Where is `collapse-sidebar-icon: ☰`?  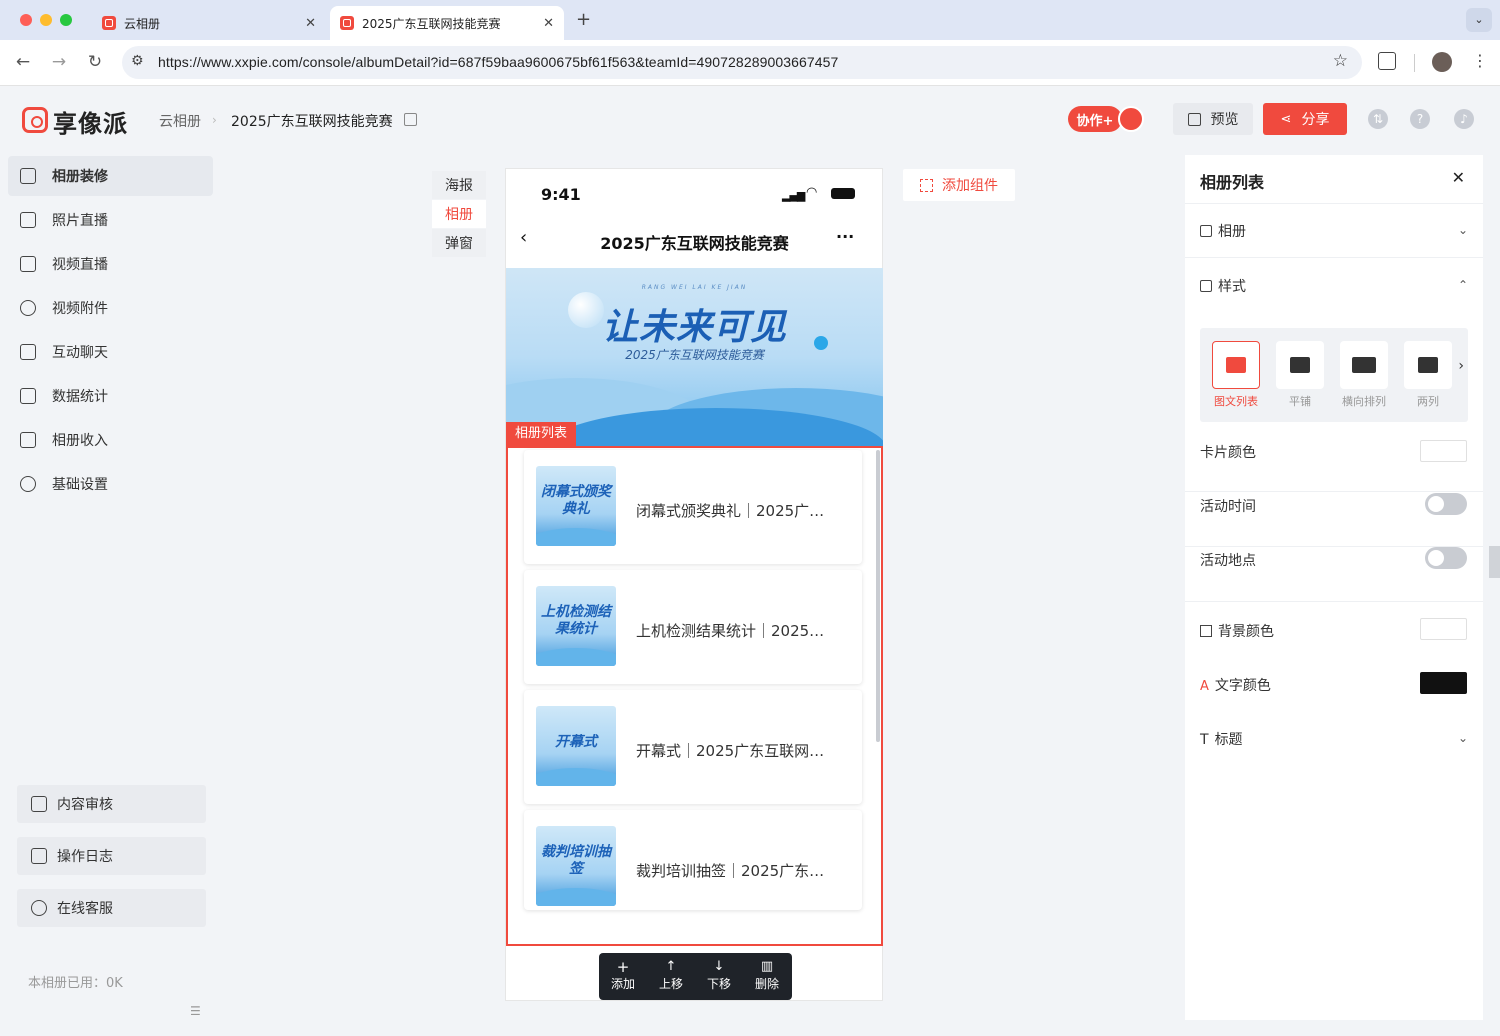
collapse-sidebar-icon: ☰ is located at coordinates (195, 1011).